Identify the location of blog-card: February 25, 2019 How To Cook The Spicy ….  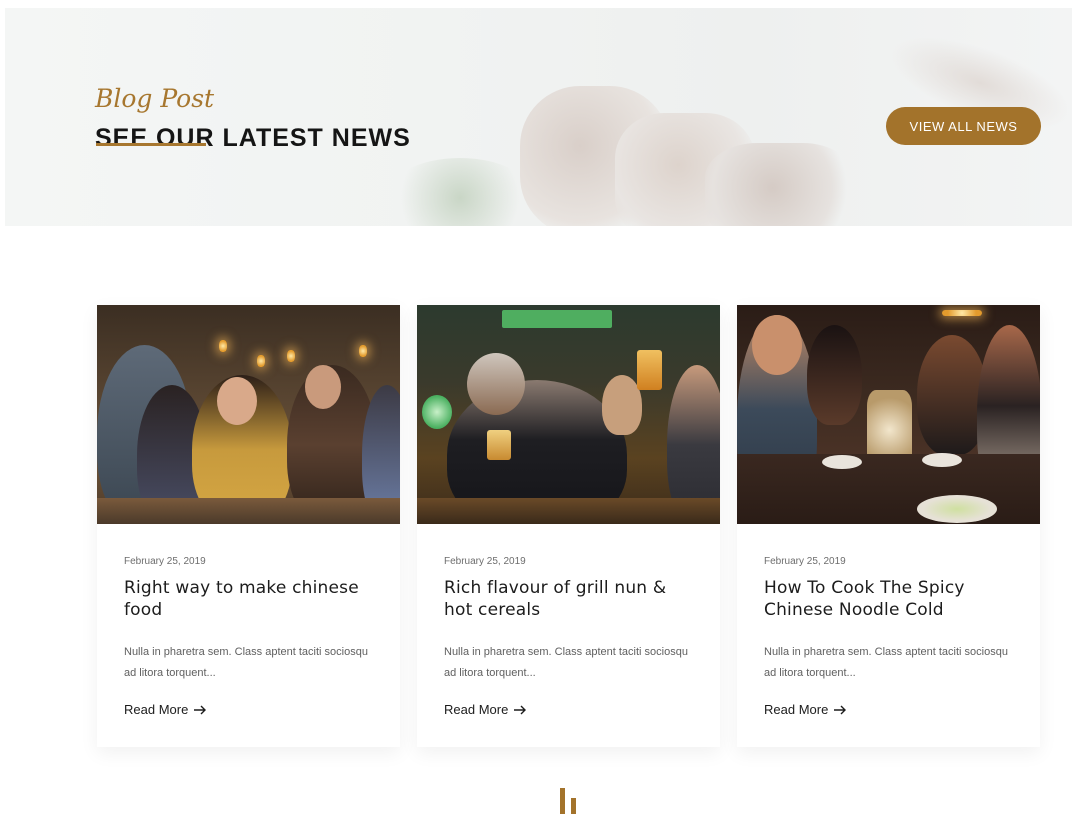
(888, 526).